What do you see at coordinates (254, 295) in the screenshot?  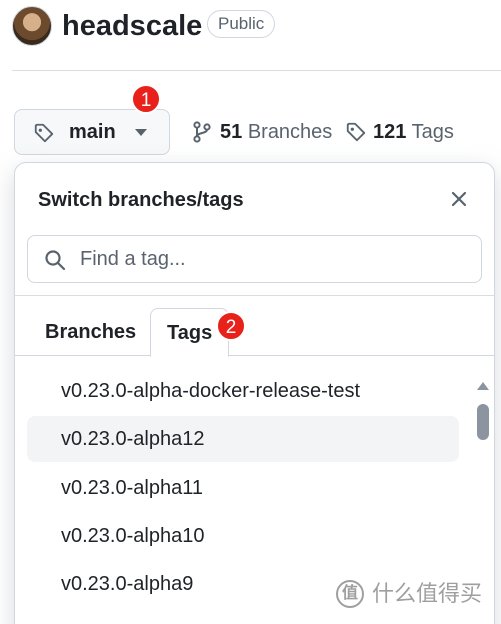 I see `panel-divider` at bounding box center [254, 295].